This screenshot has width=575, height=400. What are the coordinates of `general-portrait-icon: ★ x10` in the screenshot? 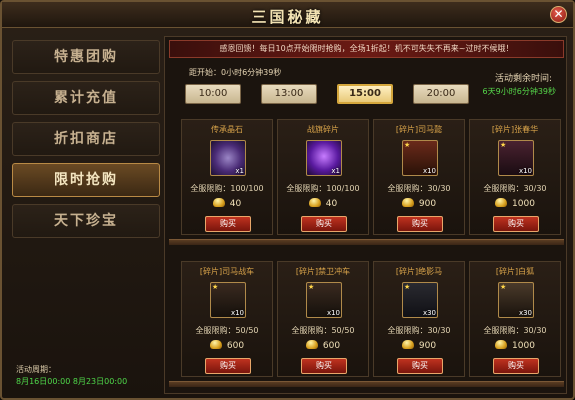 It's located at (420, 158).